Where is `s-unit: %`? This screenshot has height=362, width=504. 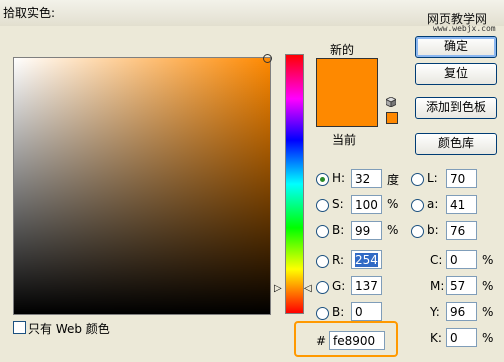 s-unit: % is located at coordinates (393, 204).